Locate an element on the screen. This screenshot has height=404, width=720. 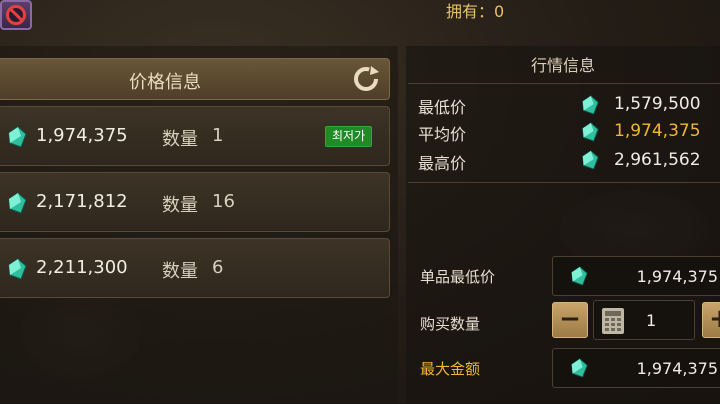
listing-qty: 6 is located at coordinates (218, 267).